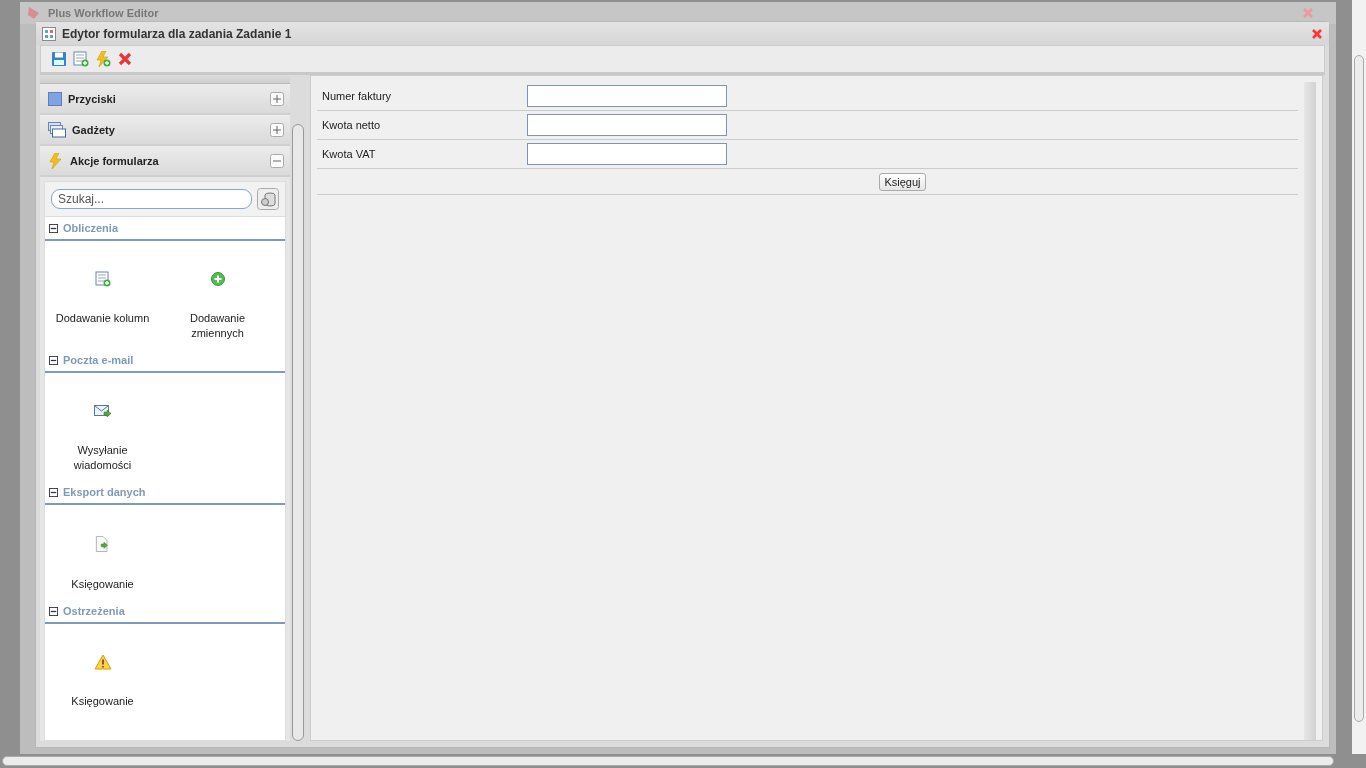 This screenshot has height=768, width=1366. I want to click on app-title: Plus Workflow Editor, so click(103, 13).